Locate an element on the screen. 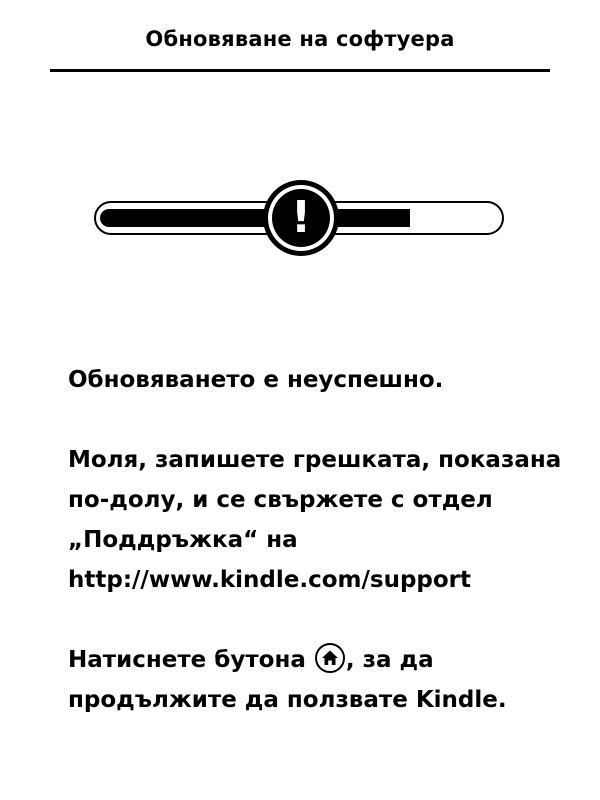 This screenshot has width=600, height=800. instructions-line-2: по-долу, и се свържете с отдел is located at coordinates (280, 500).